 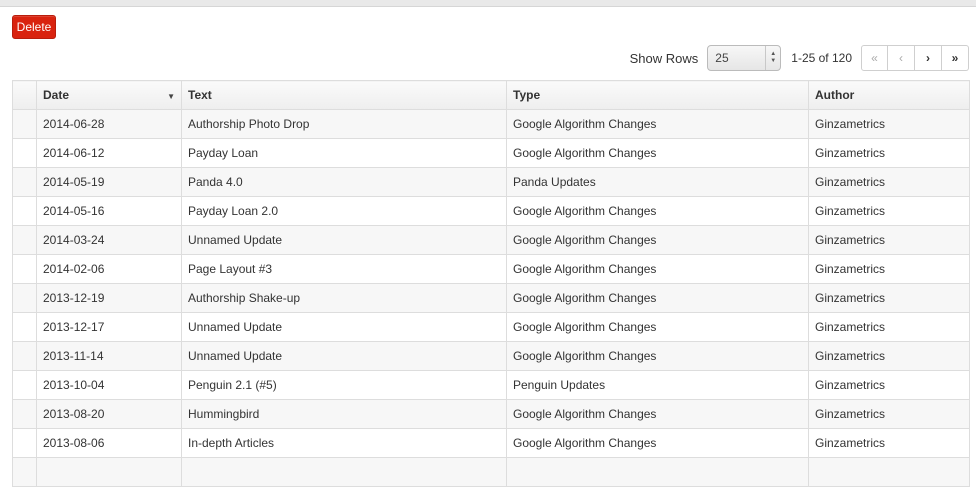 I want to click on cell-date: 2014-03-24, so click(x=109, y=240).